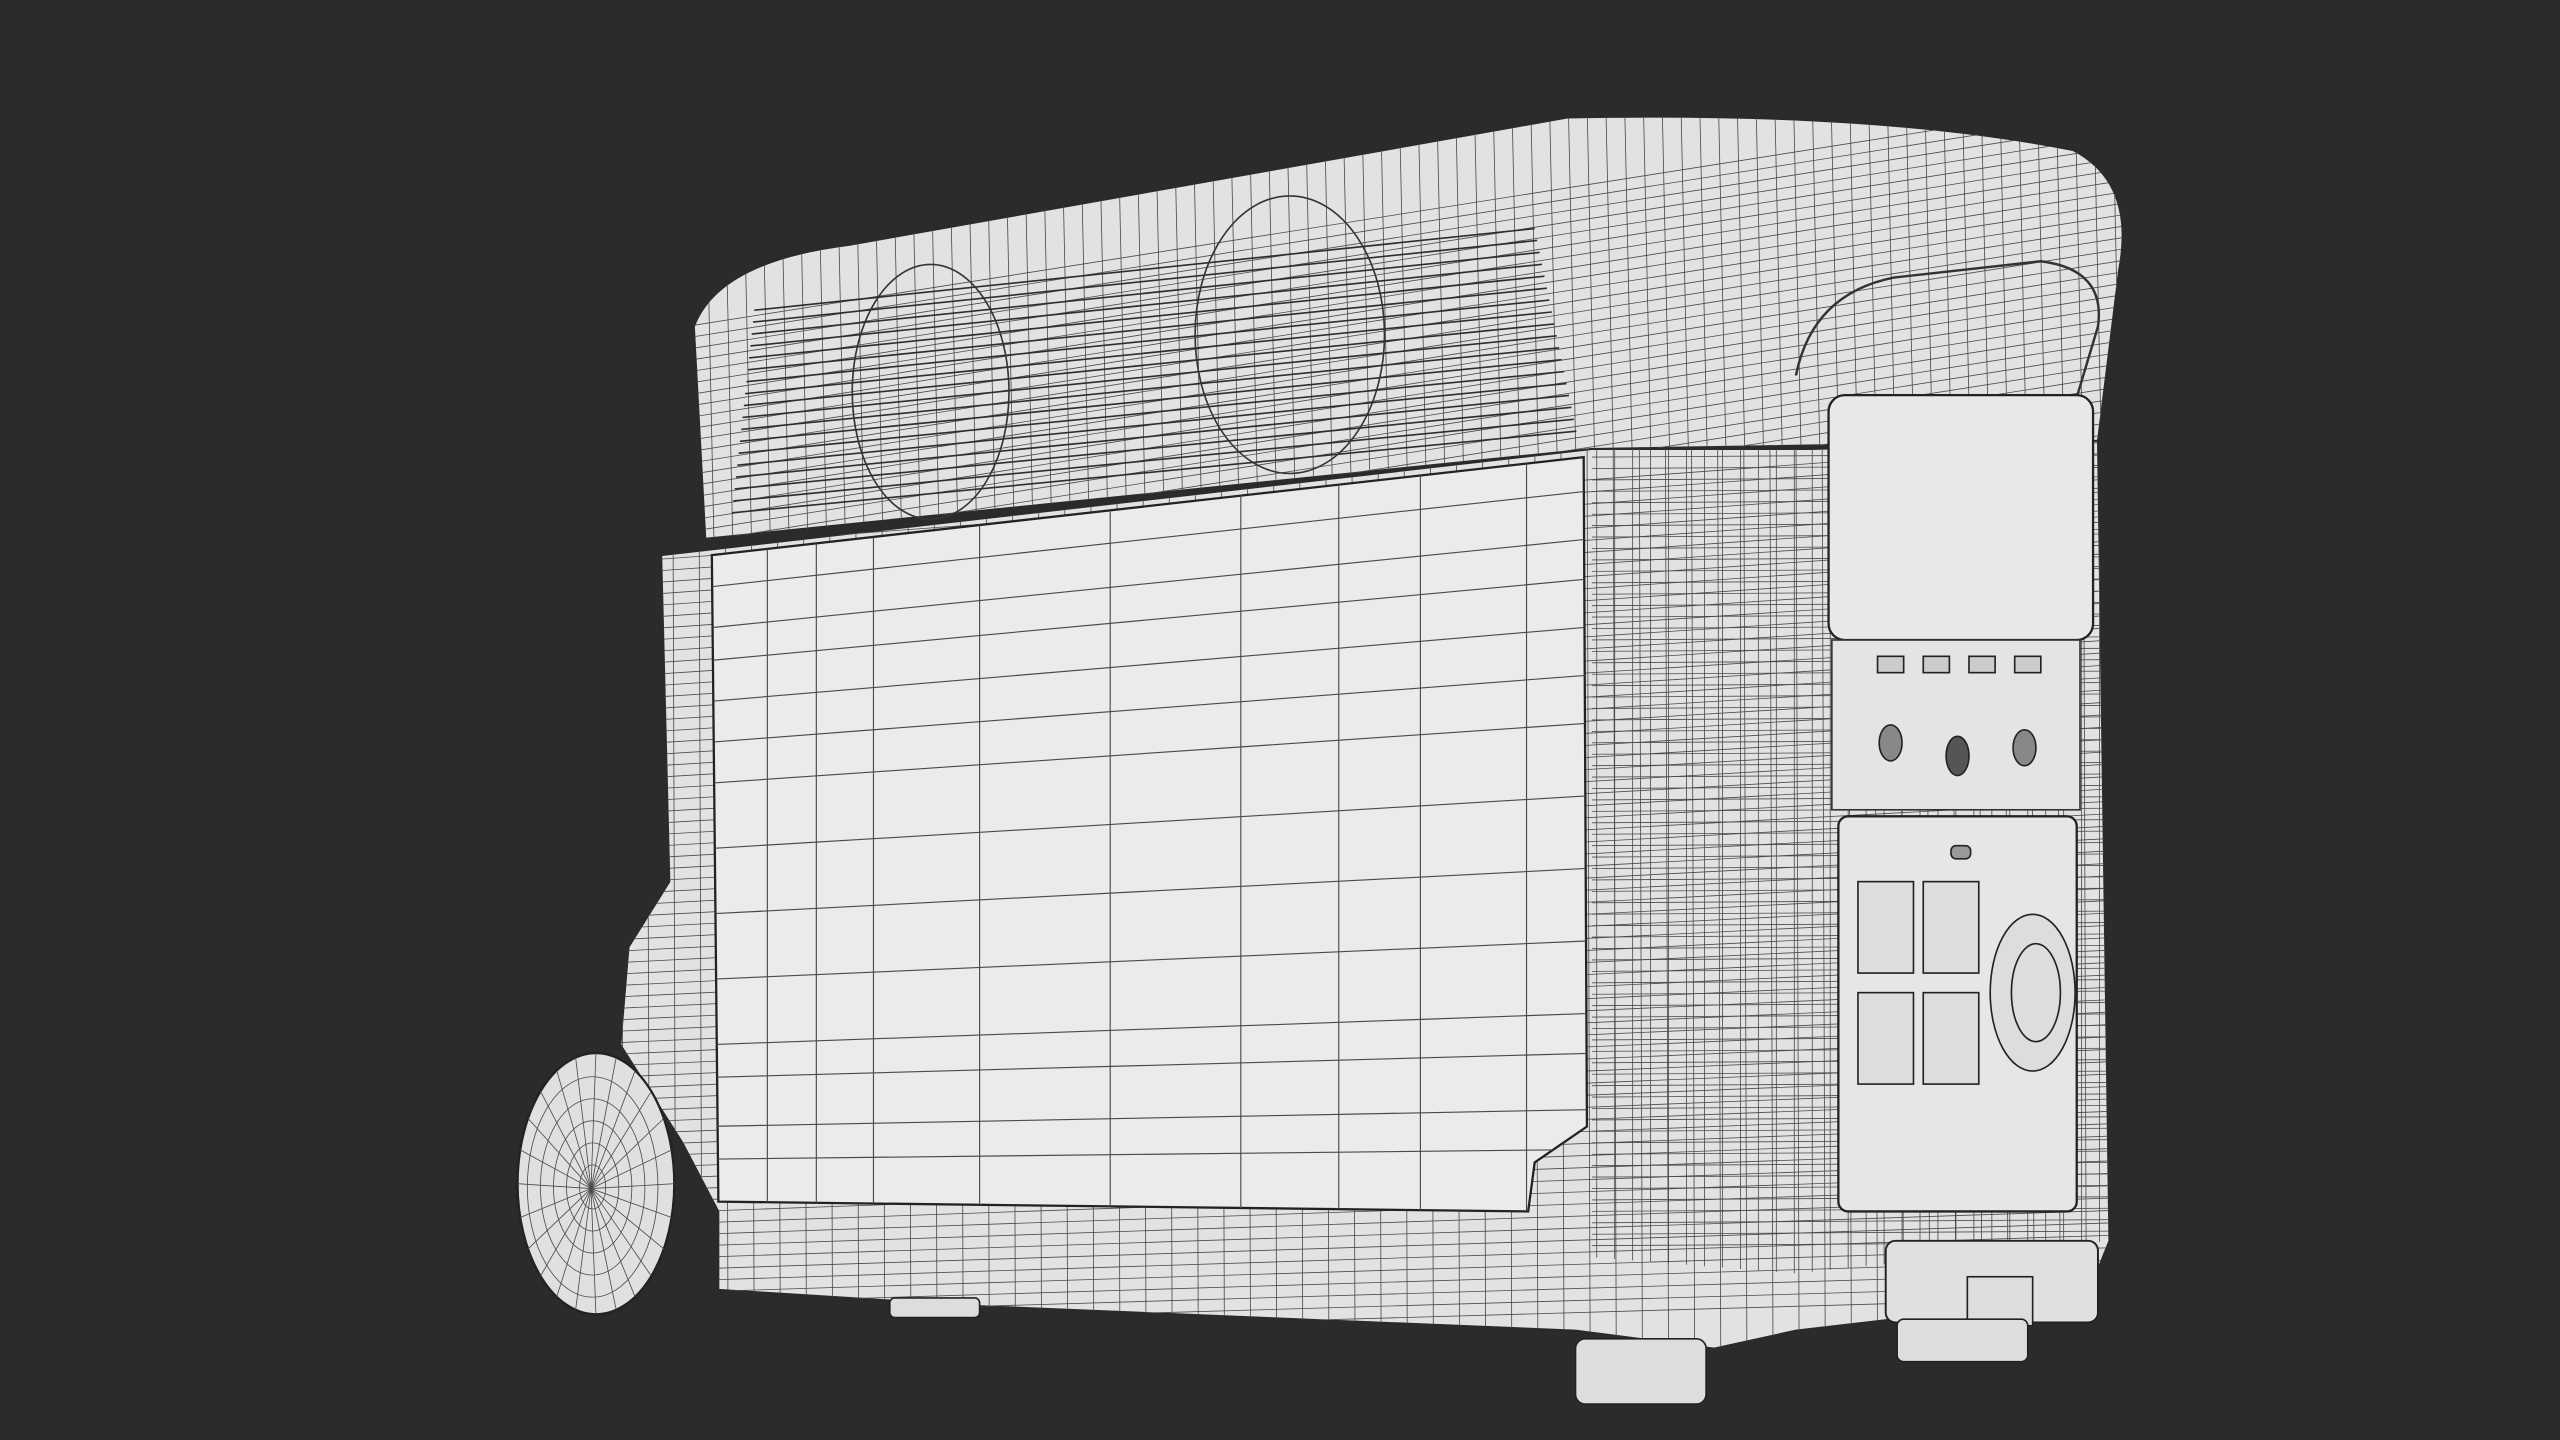 The height and width of the screenshot is (1440, 2560). I want to click on dc-port, so click(1957, 756).